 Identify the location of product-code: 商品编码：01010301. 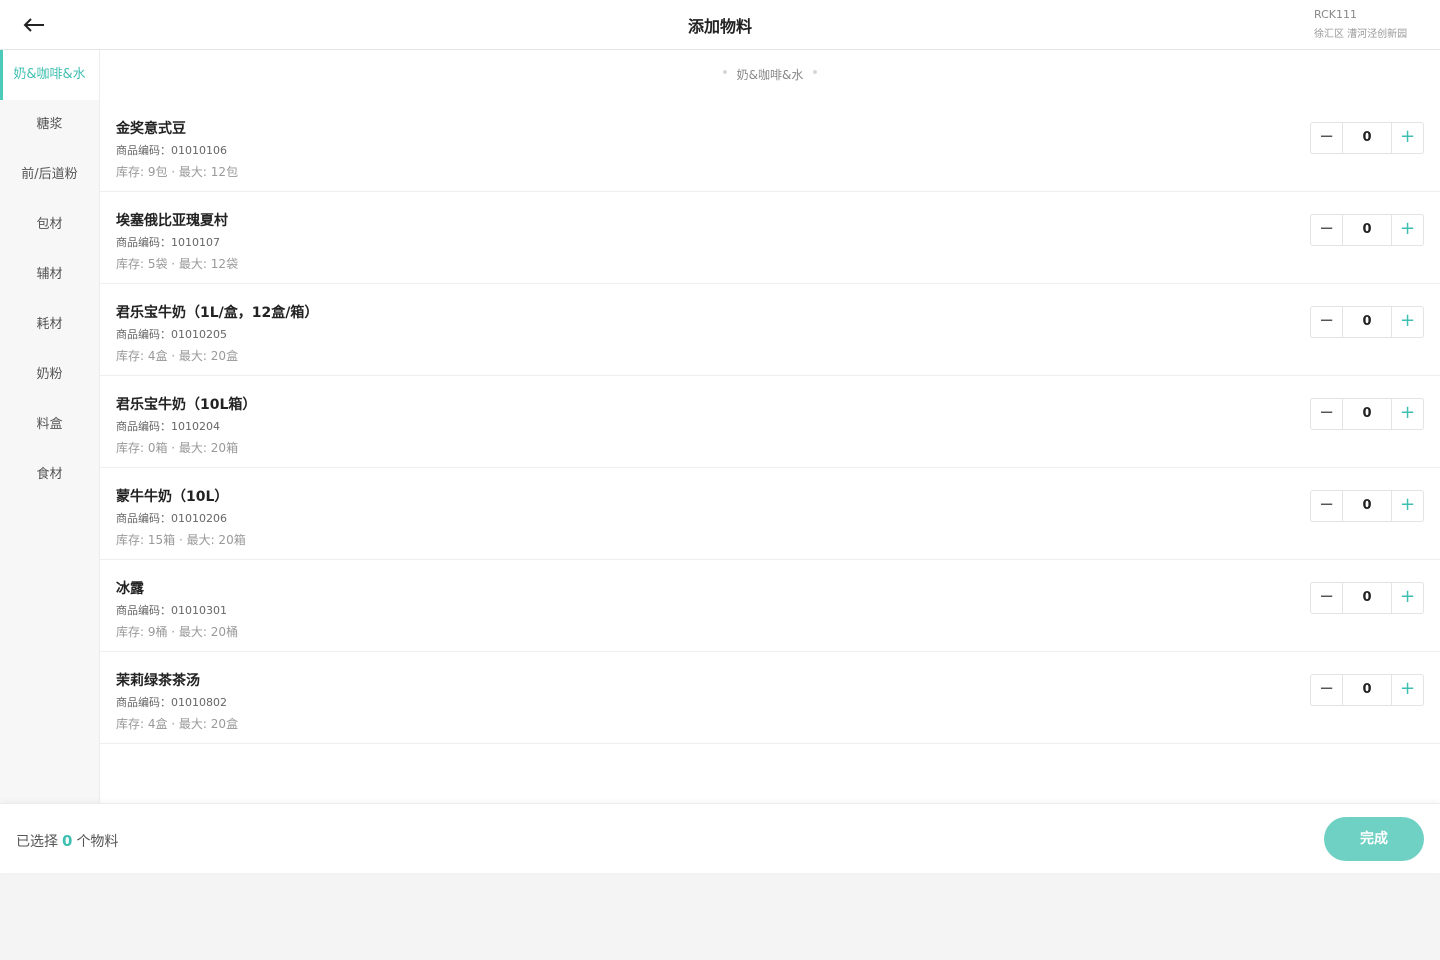
(171, 610).